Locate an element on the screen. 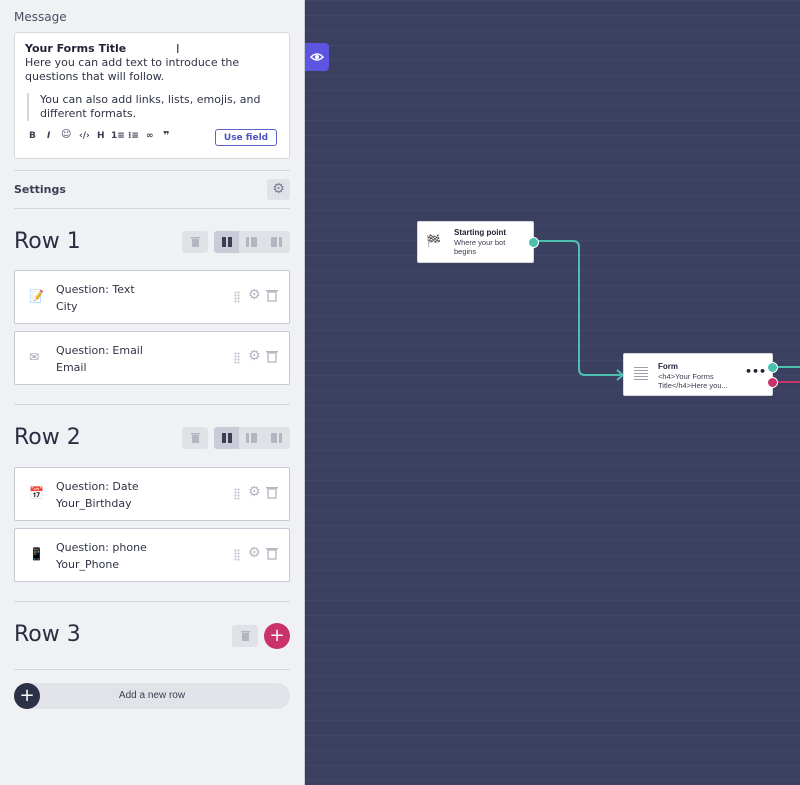 The width and height of the screenshot is (800, 785). question-variable: City is located at coordinates (67, 306).